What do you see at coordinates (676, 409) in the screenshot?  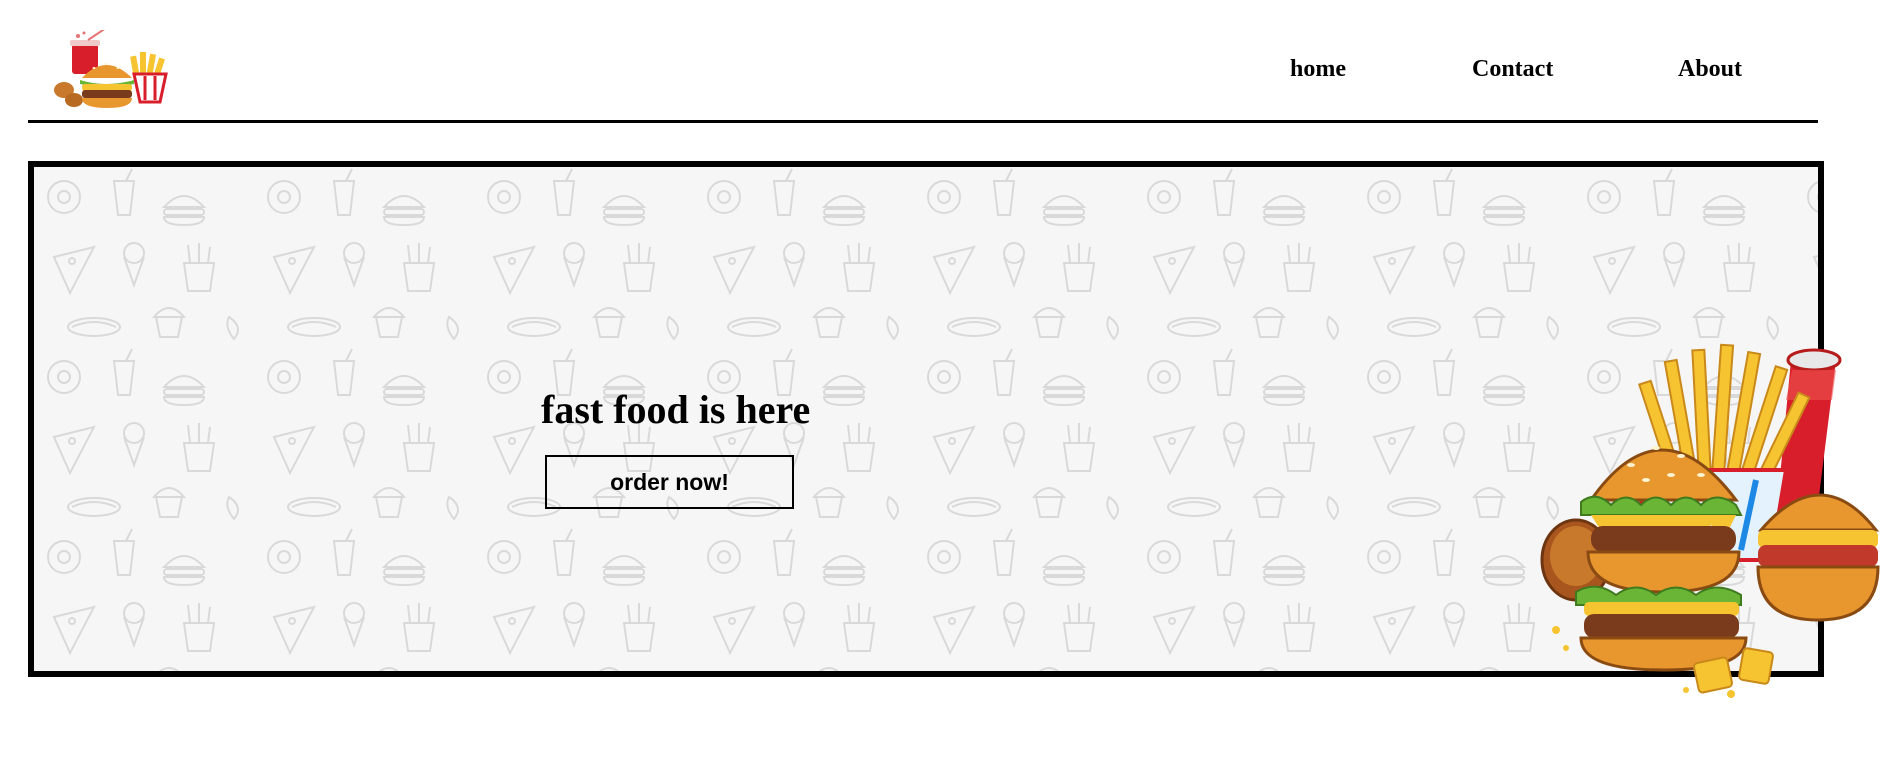 I see `hero-title: fast food is here` at bounding box center [676, 409].